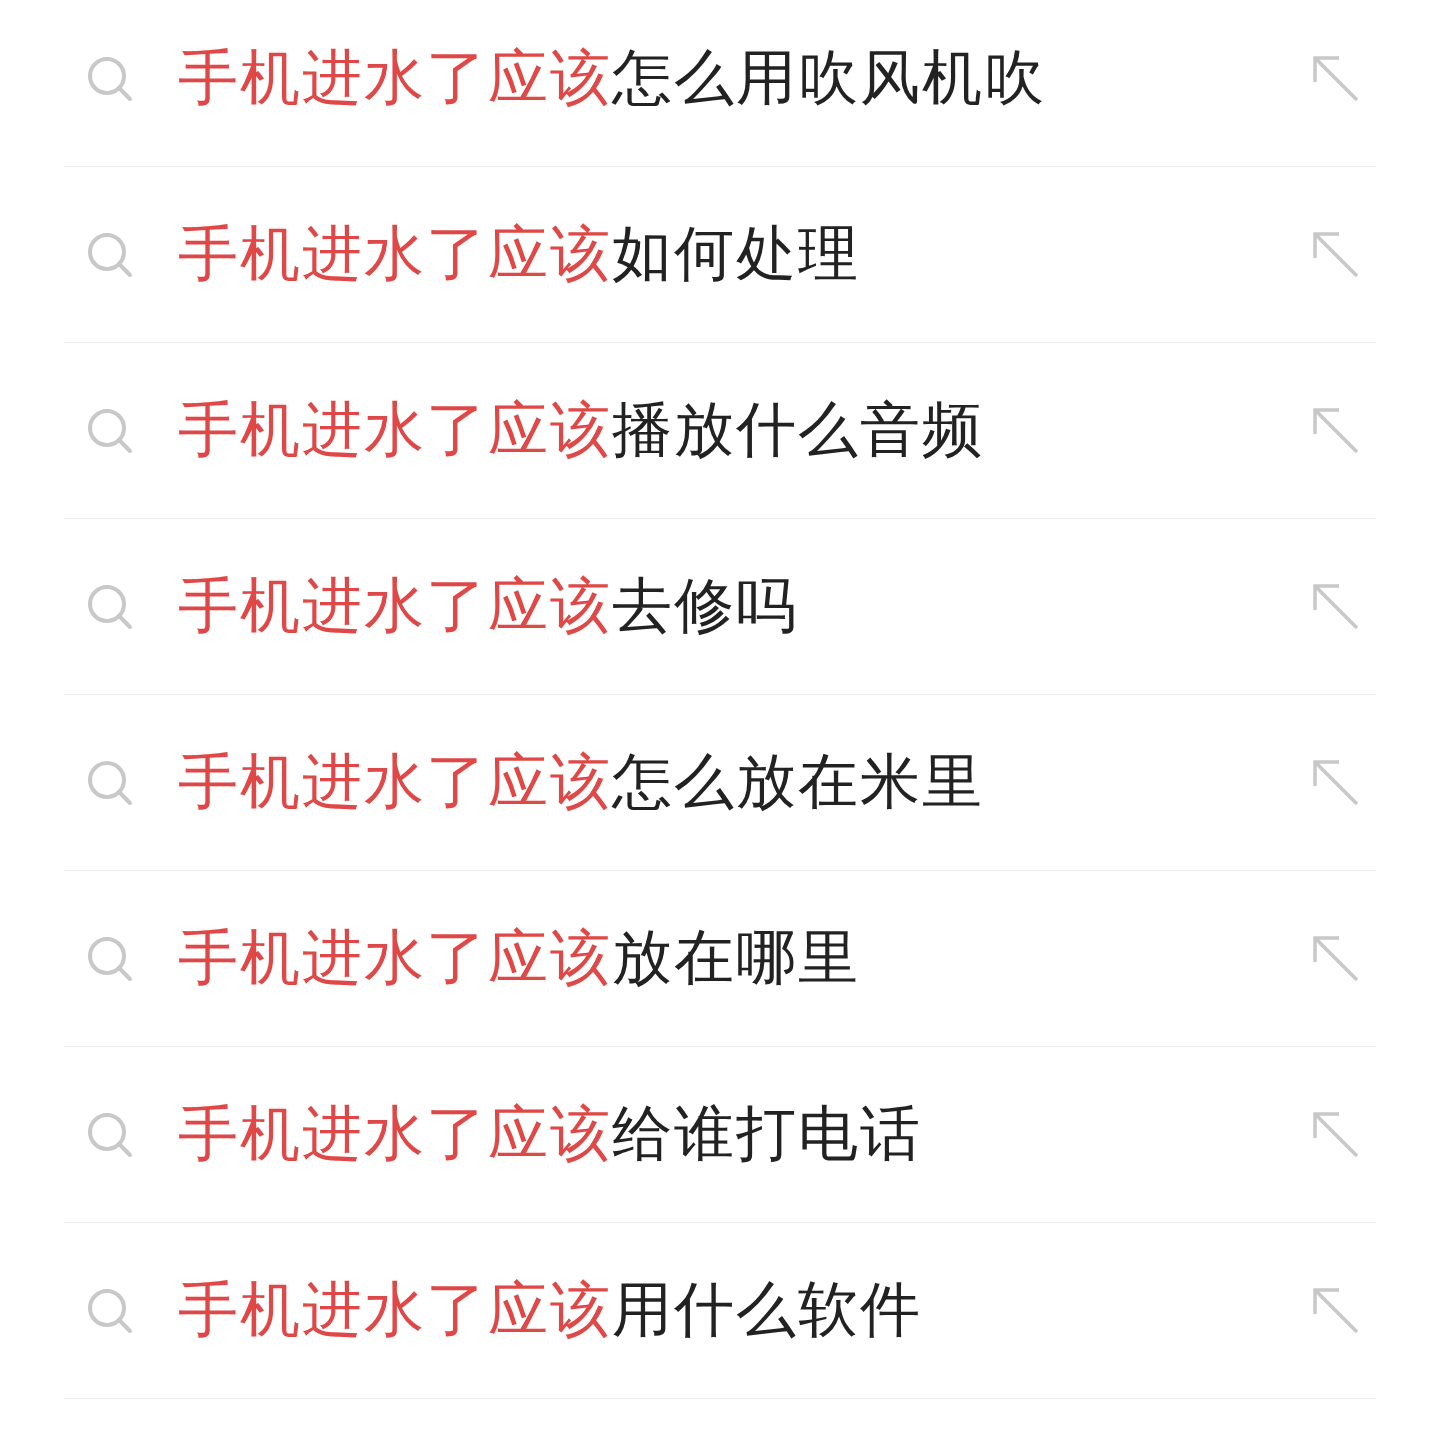  What do you see at coordinates (581, 781) in the screenshot?
I see `suggestion-text: 手机进水了应该怎么放在米里` at bounding box center [581, 781].